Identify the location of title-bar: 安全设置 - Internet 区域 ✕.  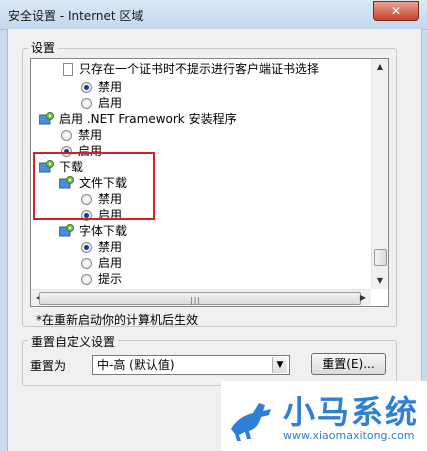
(213, 15).